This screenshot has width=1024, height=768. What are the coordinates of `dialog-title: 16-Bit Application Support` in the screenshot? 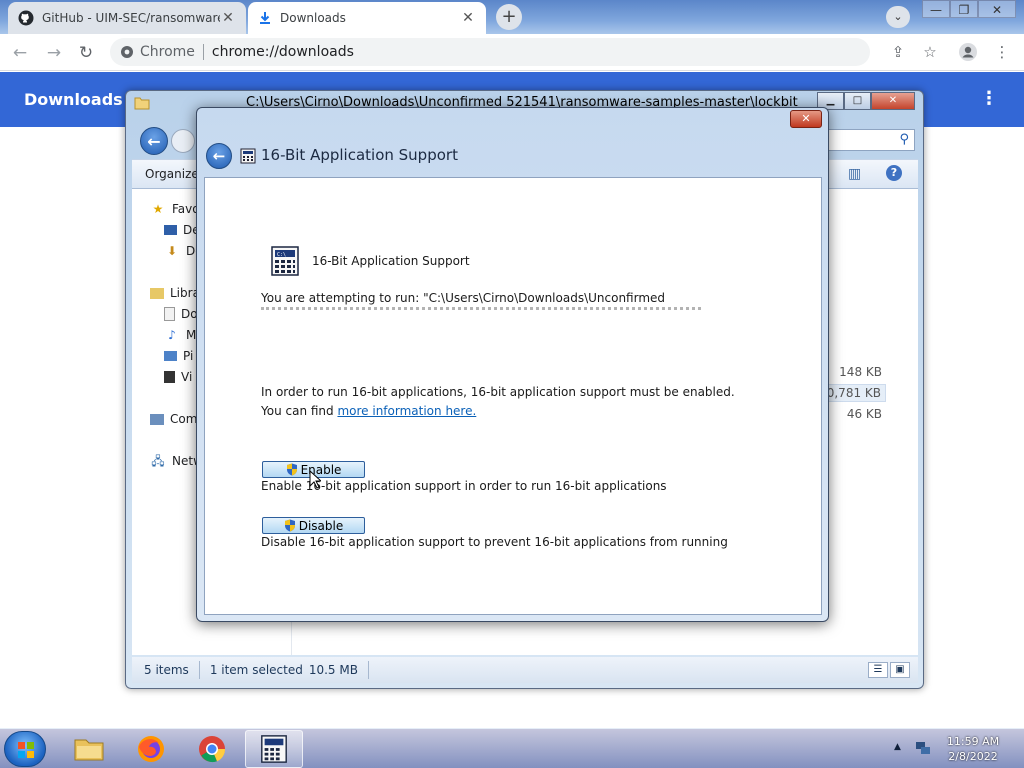 It's located at (359, 155).